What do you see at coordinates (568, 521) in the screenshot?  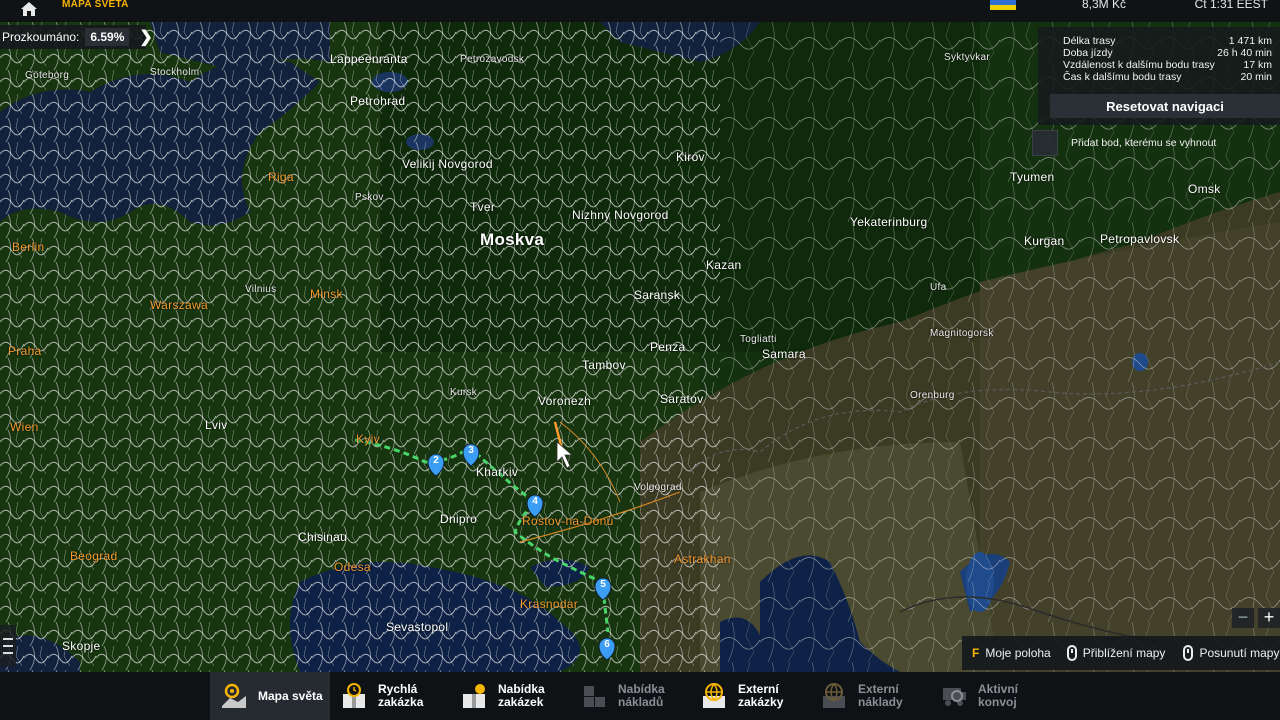 I see `city-label: Rostov-na-Donu` at bounding box center [568, 521].